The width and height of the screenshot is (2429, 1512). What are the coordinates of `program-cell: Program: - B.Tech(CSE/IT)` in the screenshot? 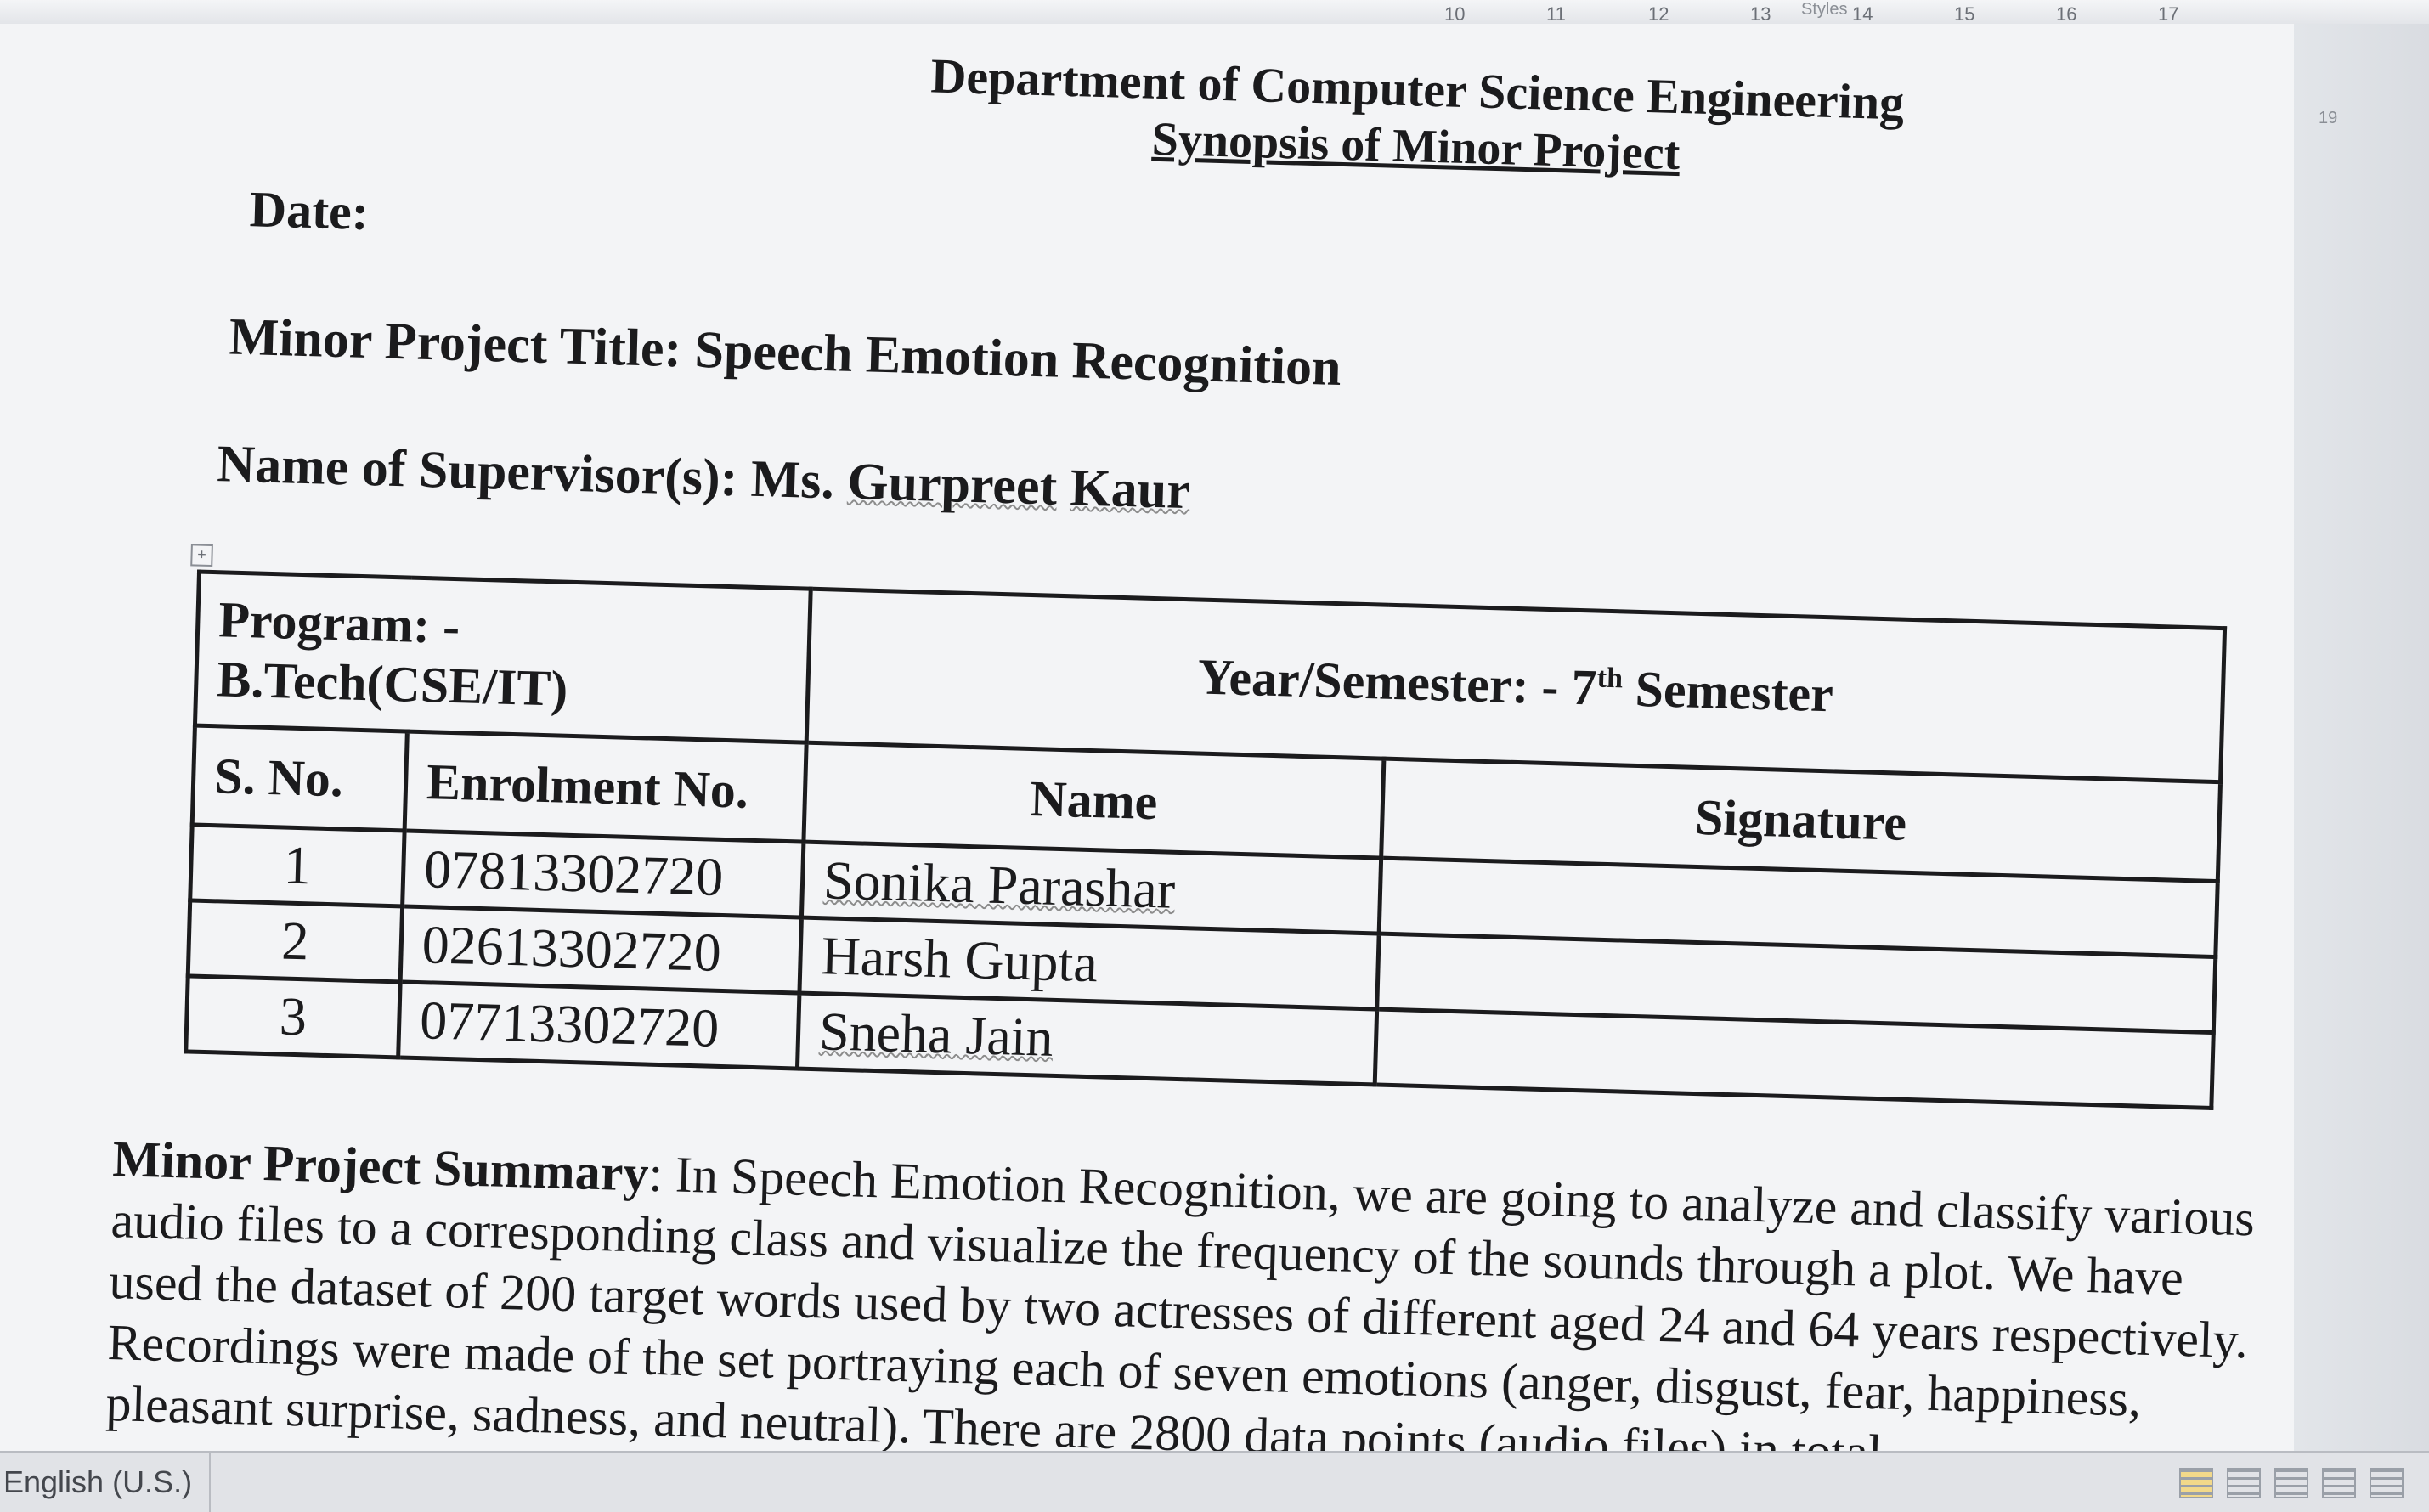 It's located at (503, 657).